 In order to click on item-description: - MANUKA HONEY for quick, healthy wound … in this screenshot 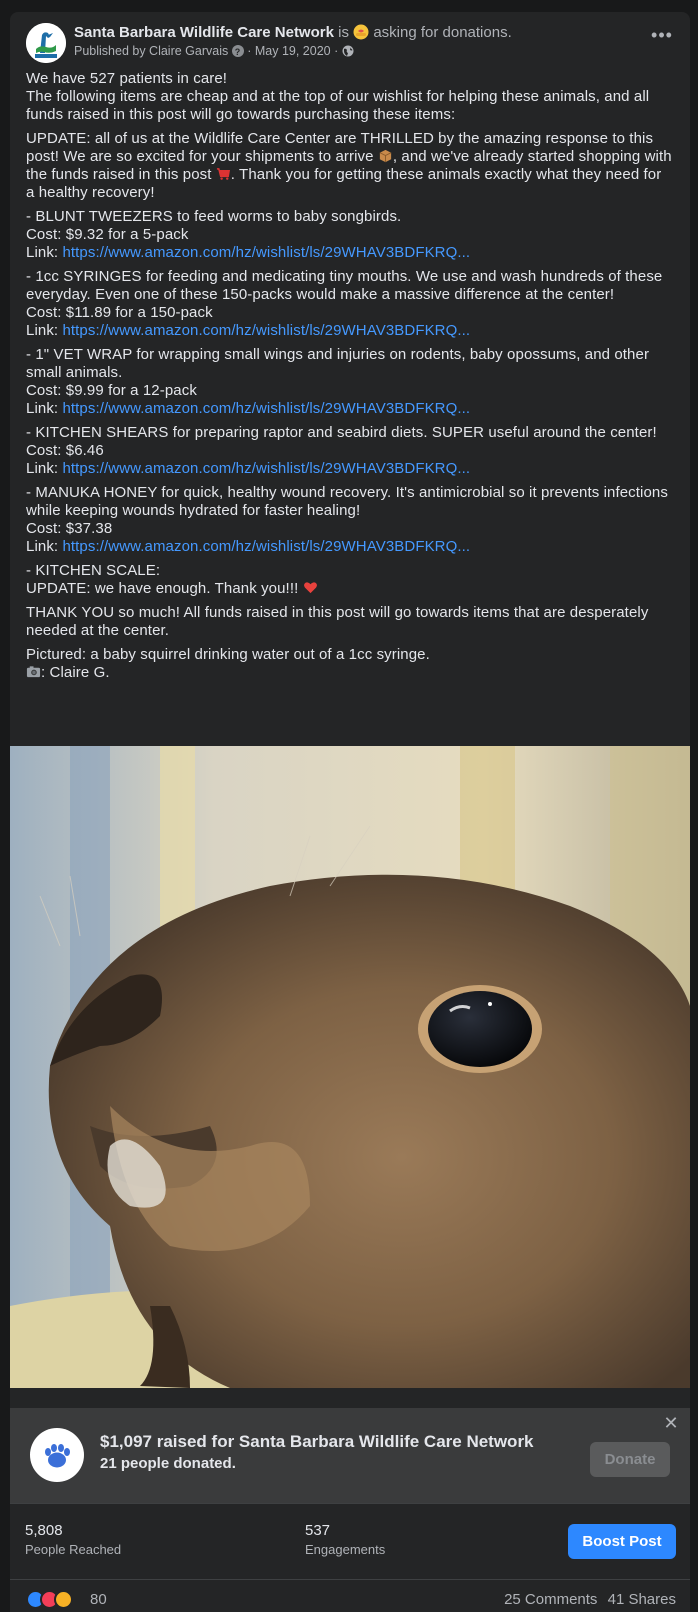, I will do `click(347, 501)`.